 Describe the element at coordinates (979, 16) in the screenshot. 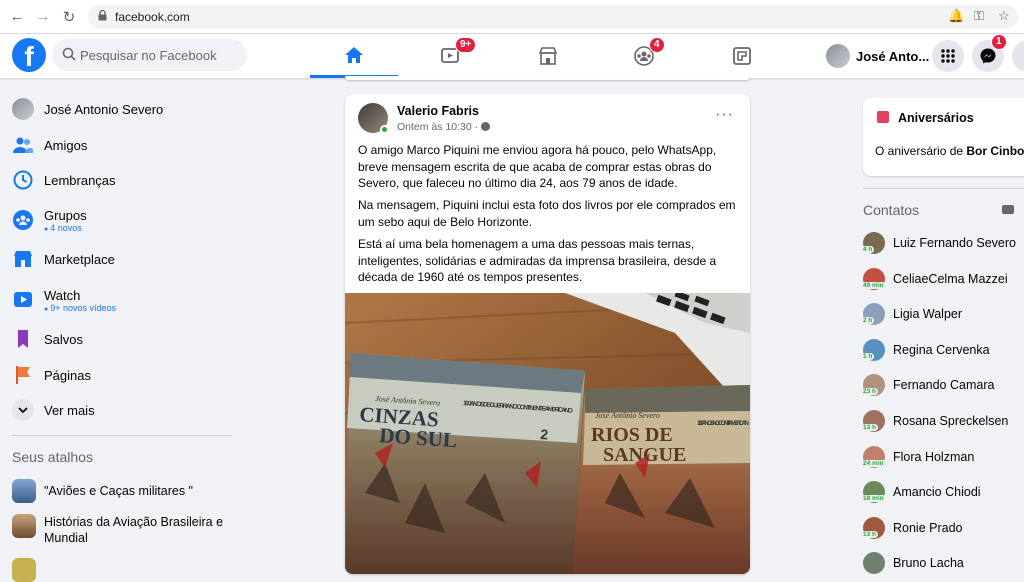

I see `key-icon: ⚿` at that location.